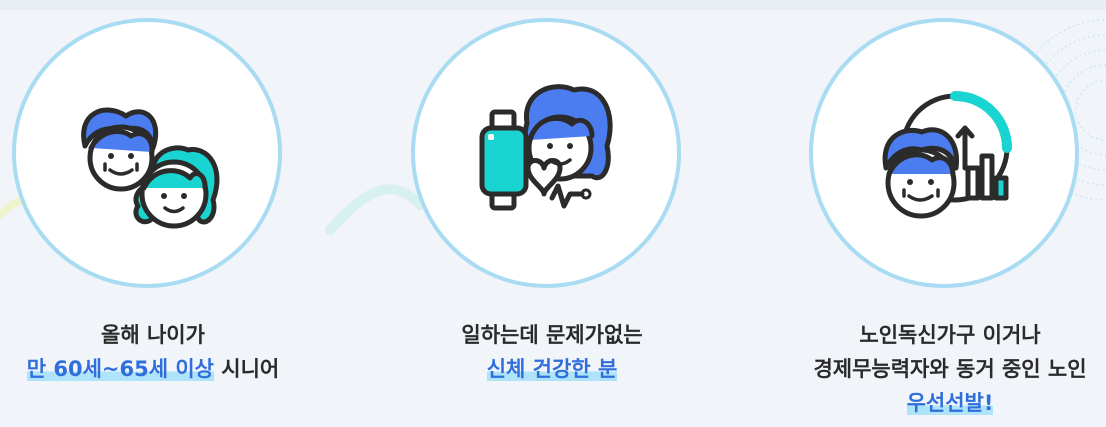 This screenshot has height=427, width=1106. I want to click on highlight-text: 만 60세~65세 이상, so click(120, 369).